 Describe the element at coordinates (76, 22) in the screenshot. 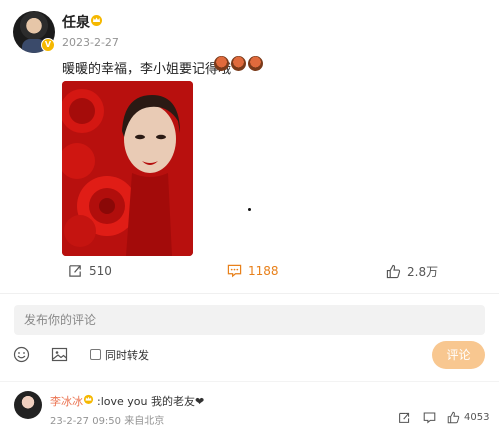

I see `author-name: 任泉` at that location.